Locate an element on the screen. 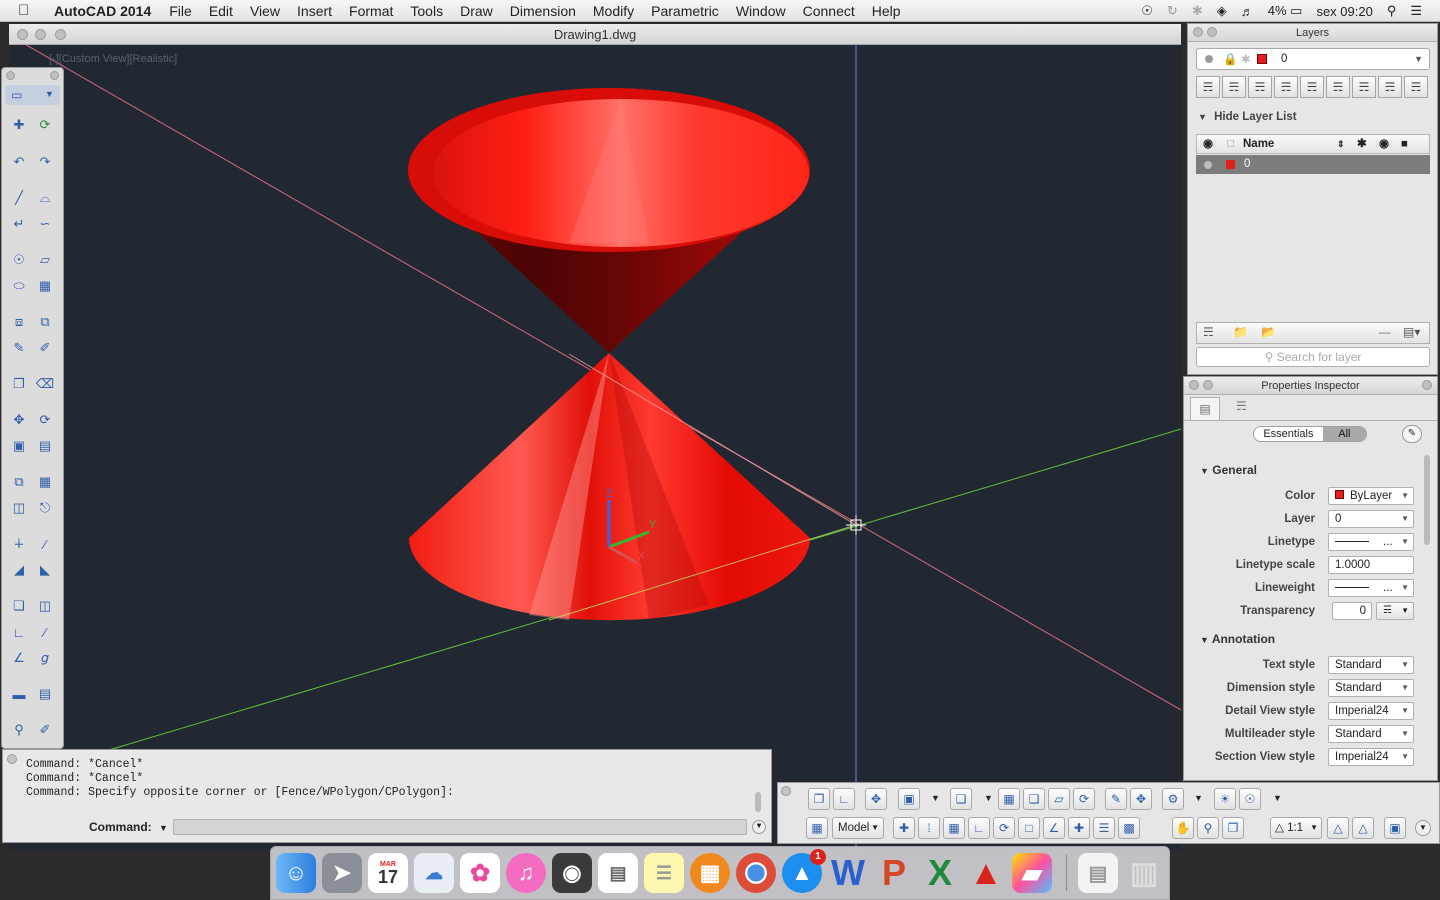 The height and width of the screenshot is (900, 1440). chrome-icon is located at coordinates (756, 873).